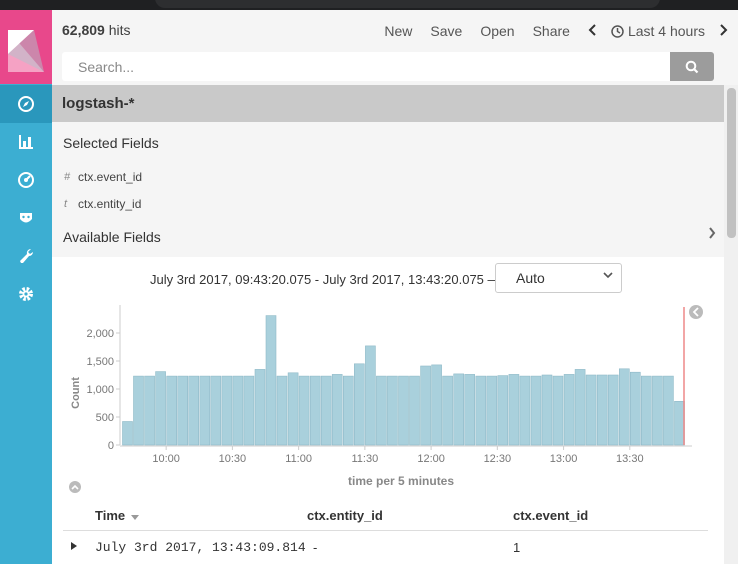  I want to click on share-button: Share, so click(551, 31).